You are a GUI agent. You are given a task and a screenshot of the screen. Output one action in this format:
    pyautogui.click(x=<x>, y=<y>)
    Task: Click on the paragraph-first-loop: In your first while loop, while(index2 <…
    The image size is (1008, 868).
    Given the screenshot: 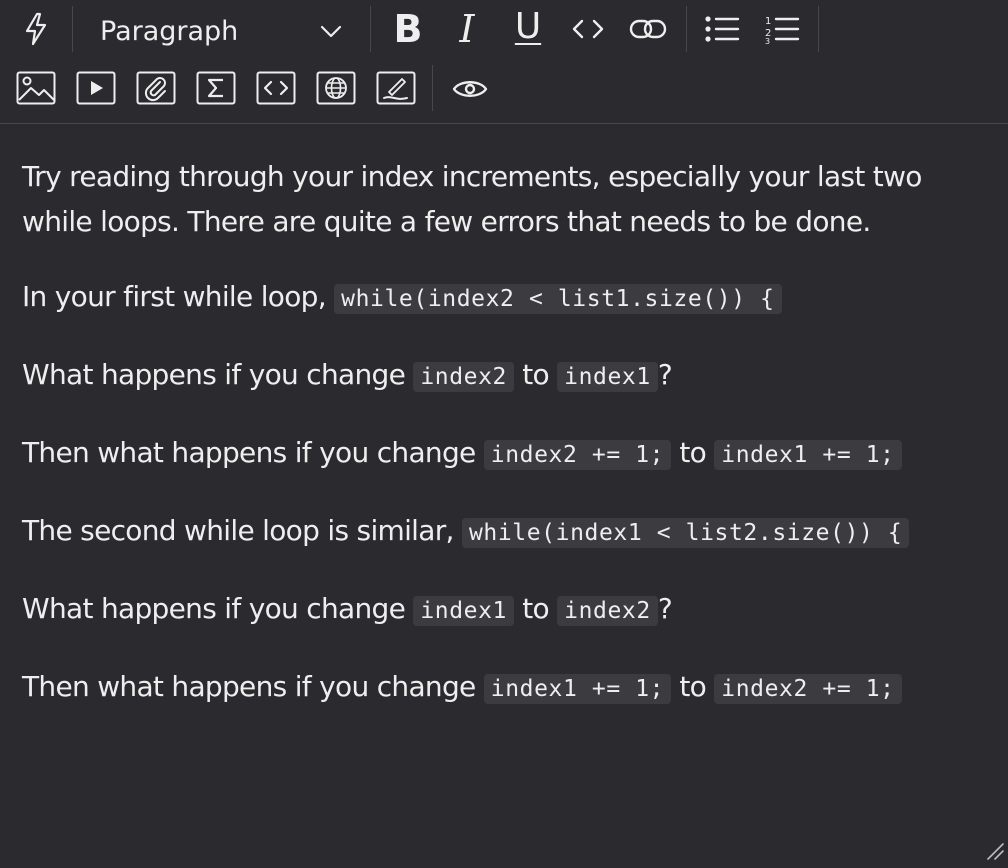 What is the action you would take?
    pyautogui.click(x=505, y=298)
    